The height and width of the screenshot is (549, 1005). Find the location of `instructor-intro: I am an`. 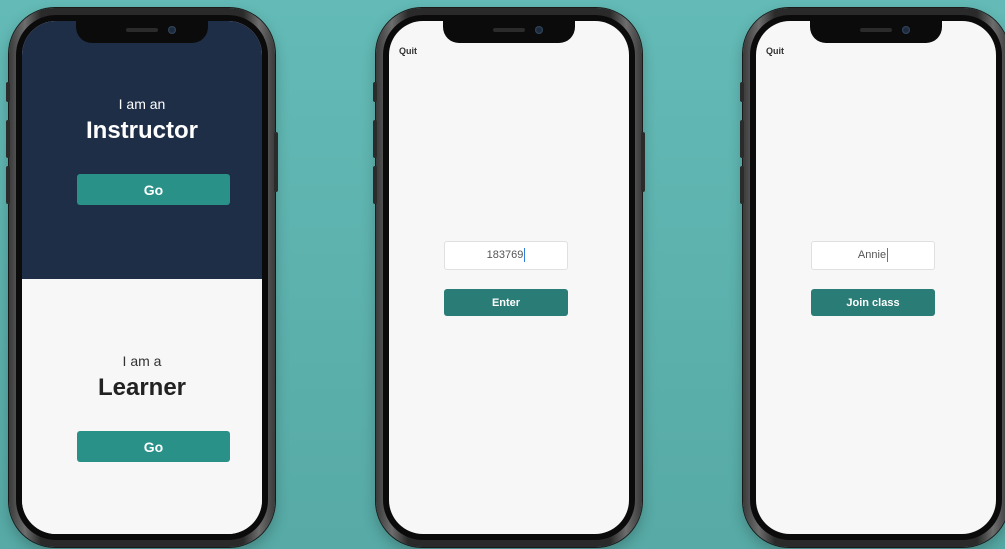

instructor-intro: I am an is located at coordinates (142, 104).